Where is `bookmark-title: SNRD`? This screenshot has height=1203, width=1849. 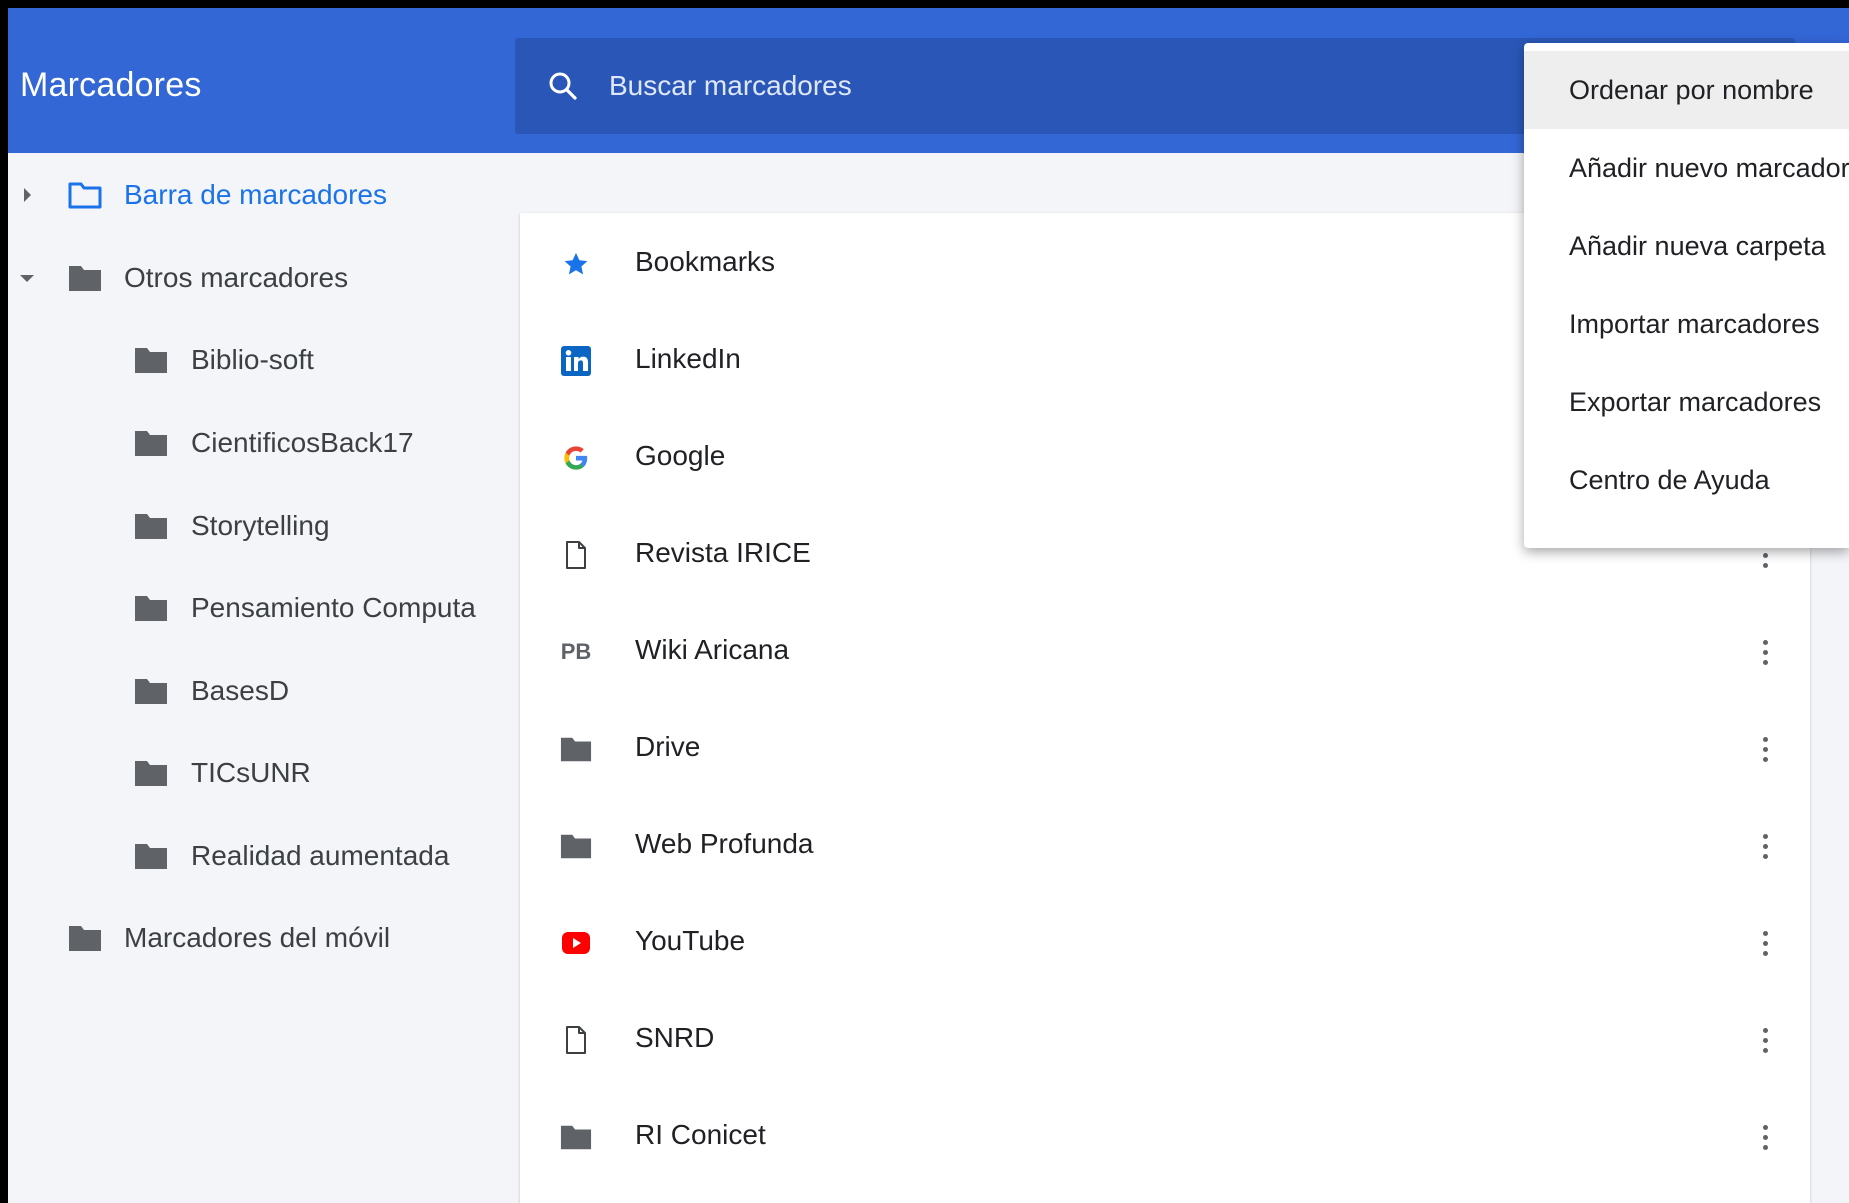 bookmark-title: SNRD is located at coordinates (675, 1037).